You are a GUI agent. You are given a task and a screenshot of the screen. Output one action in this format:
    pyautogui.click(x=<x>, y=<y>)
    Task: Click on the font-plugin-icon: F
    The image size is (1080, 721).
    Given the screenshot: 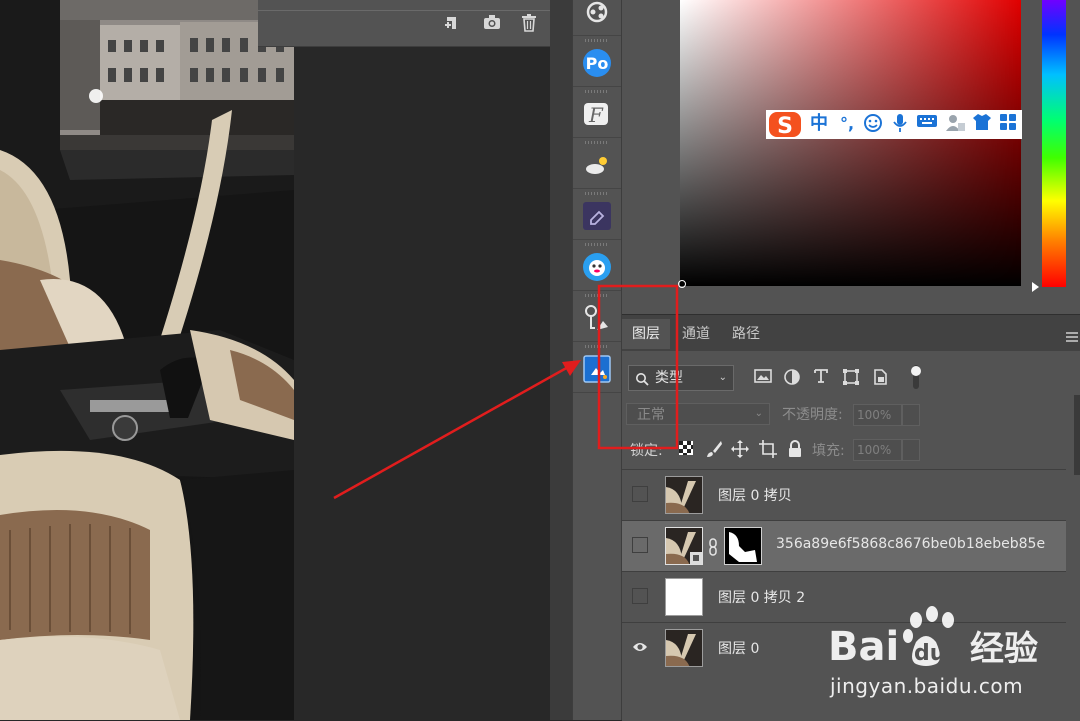 What is the action you would take?
    pyautogui.click(x=597, y=114)
    